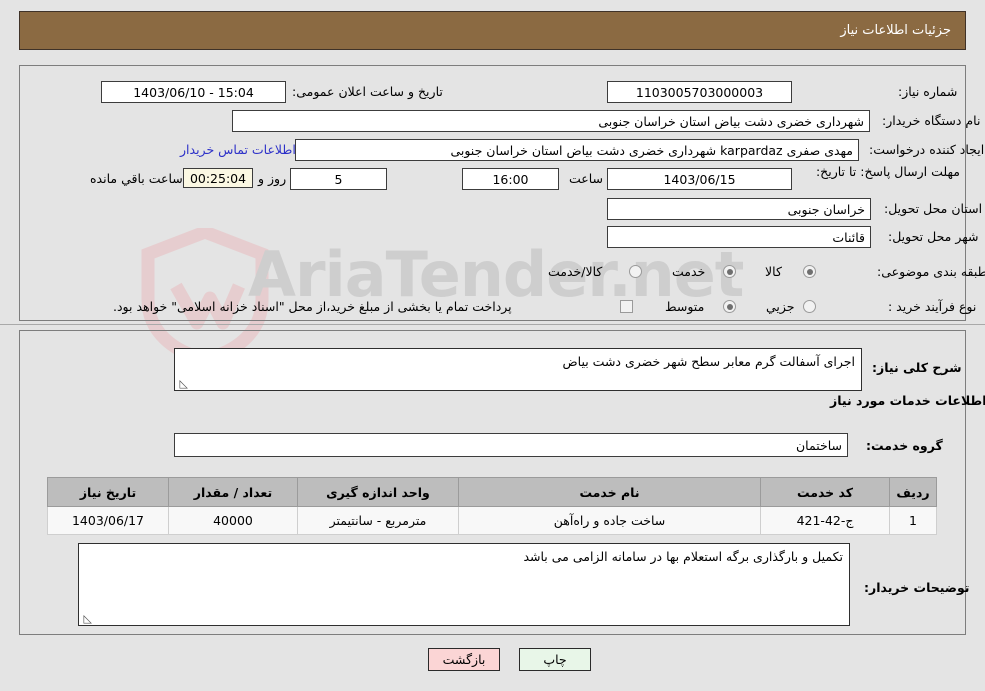  Describe the element at coordinates (464, 659) in the screenshot. I see `back-button: بازگشت` at that location.